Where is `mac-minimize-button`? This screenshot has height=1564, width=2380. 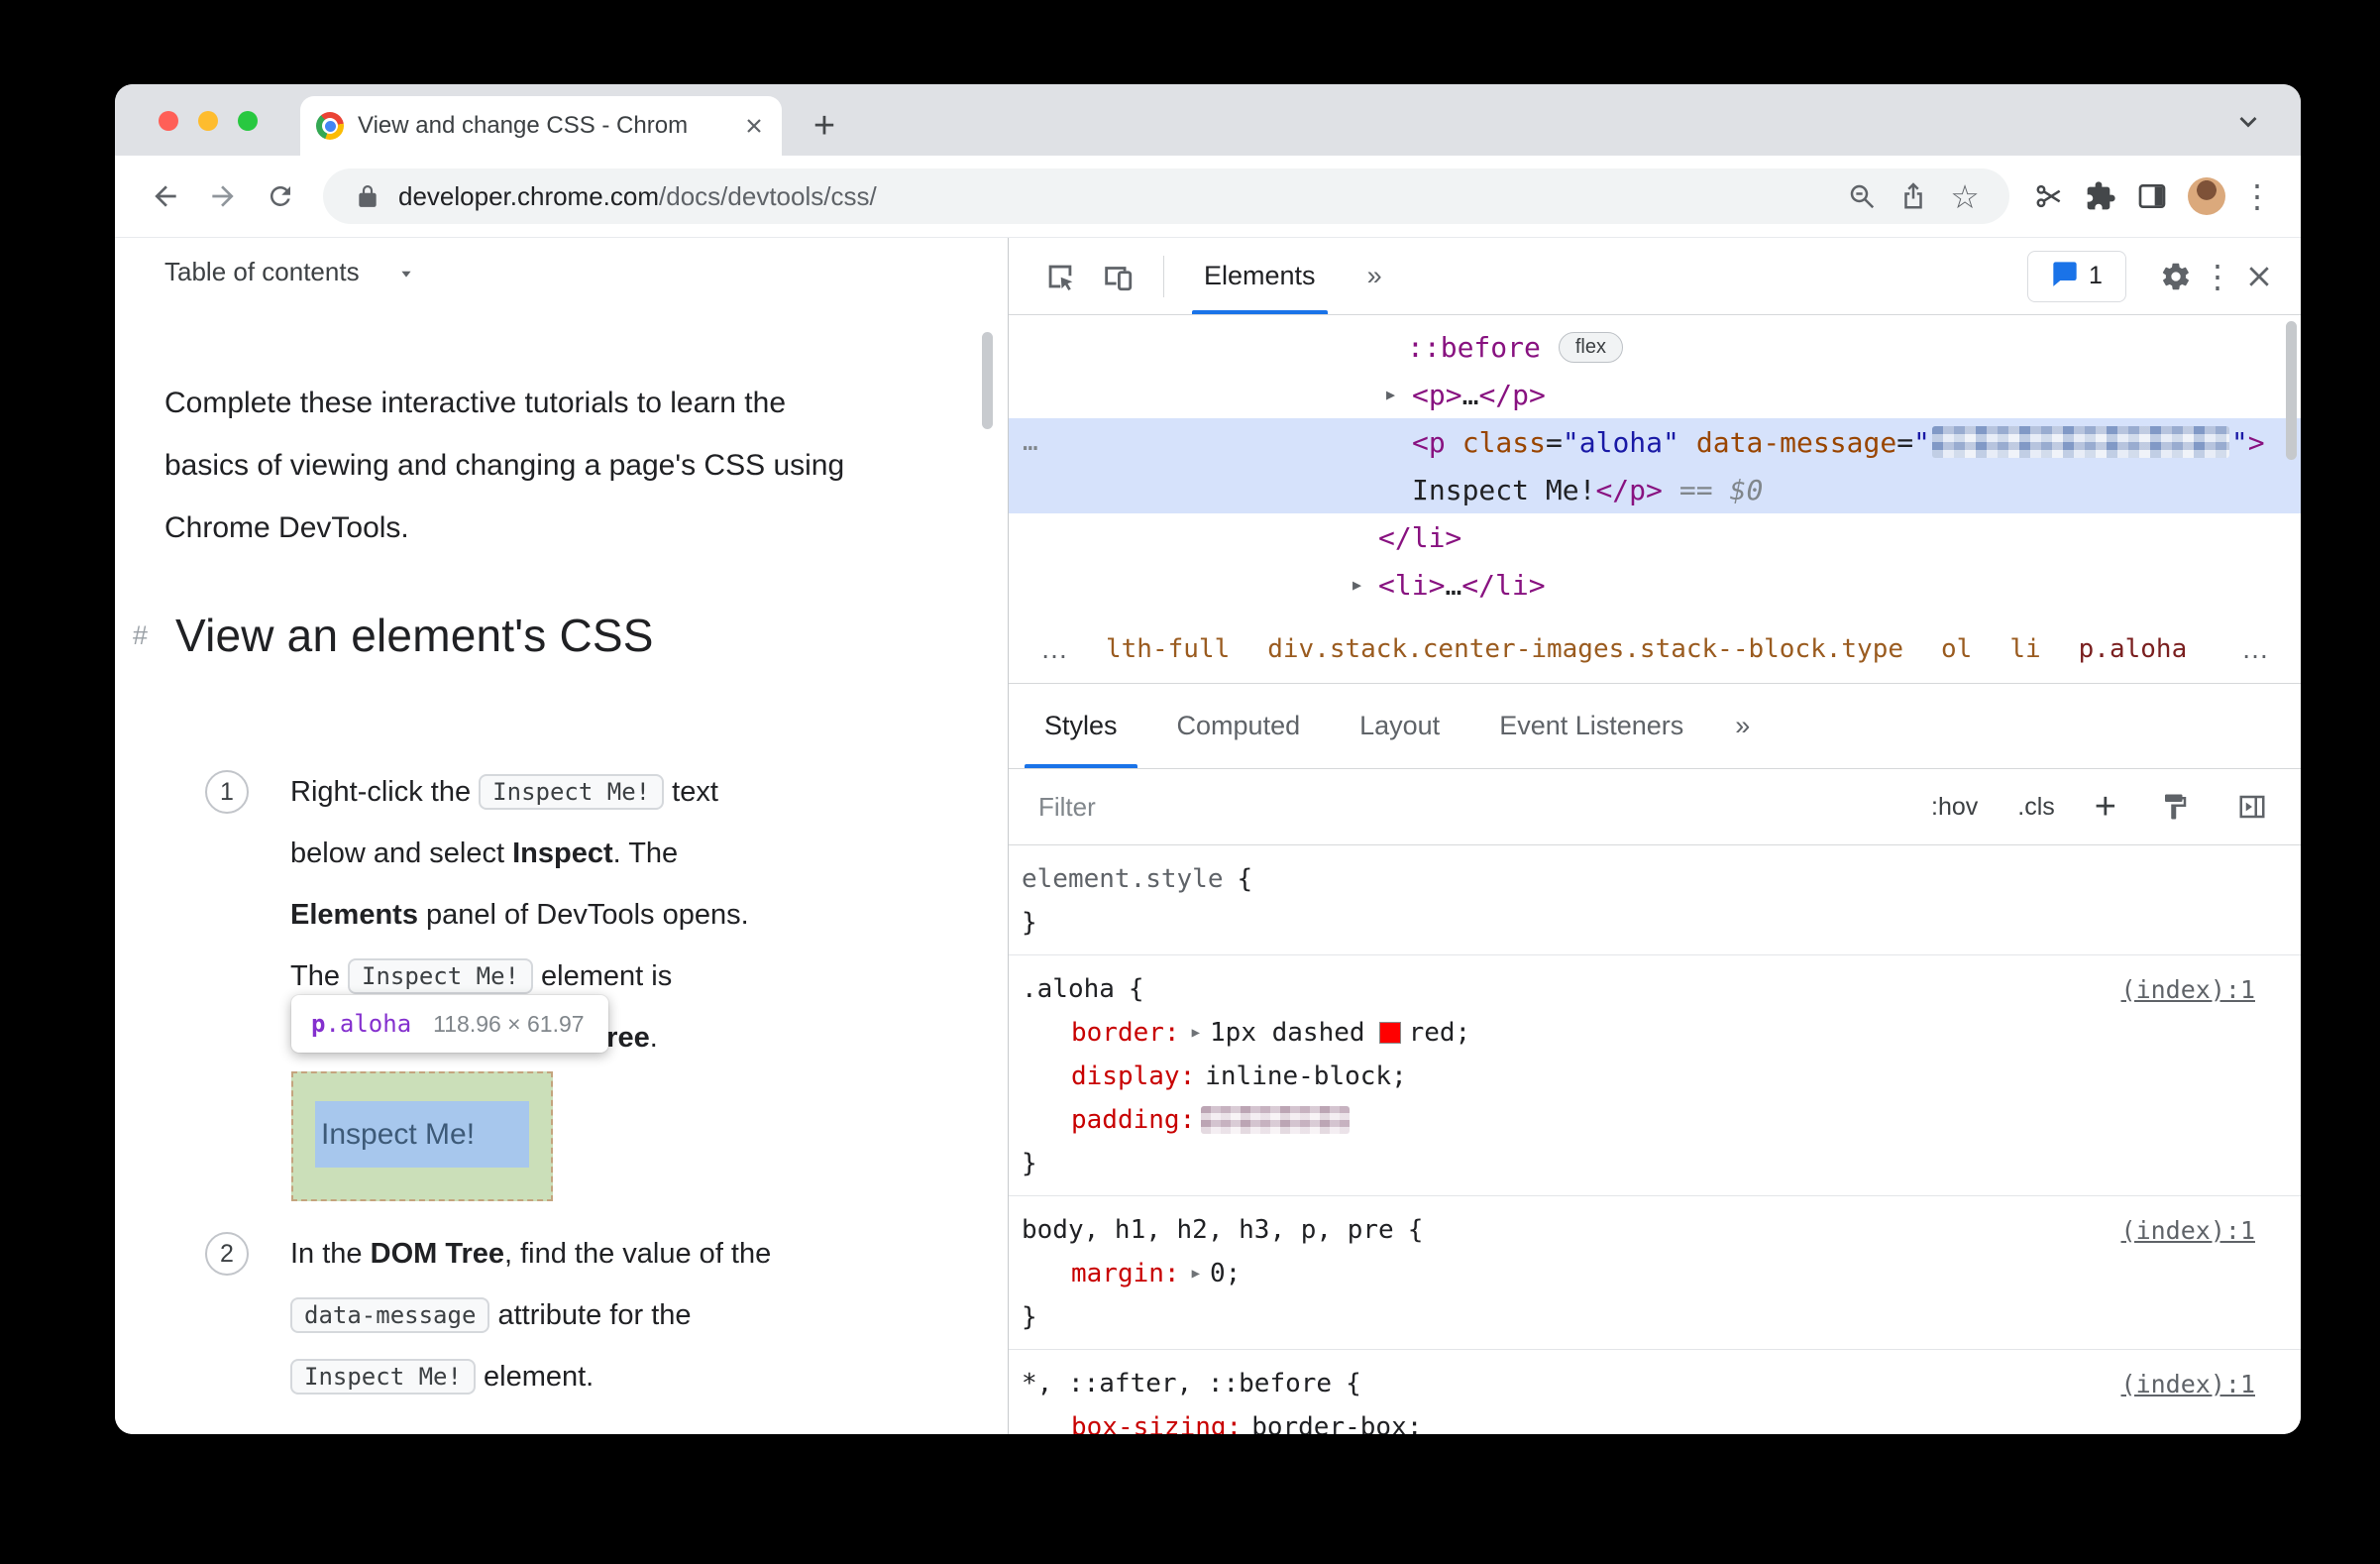
mac-minimize-button is located at coordinates (208, 121).